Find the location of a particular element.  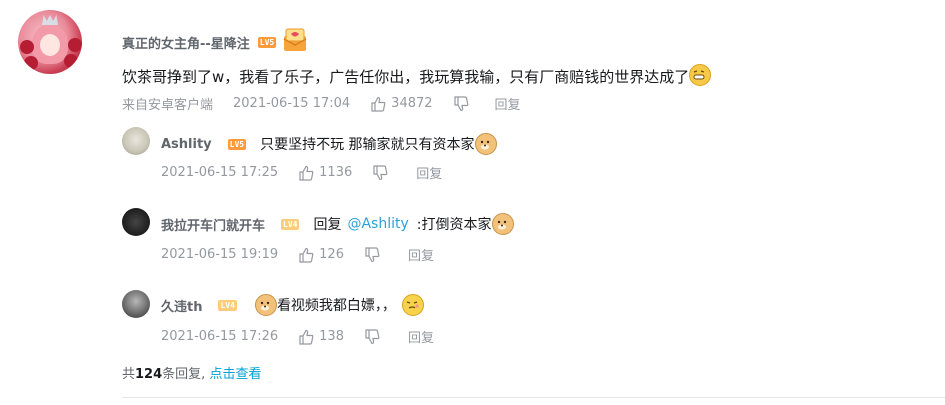

like-count: 138 is located at coordinates (331, 336).